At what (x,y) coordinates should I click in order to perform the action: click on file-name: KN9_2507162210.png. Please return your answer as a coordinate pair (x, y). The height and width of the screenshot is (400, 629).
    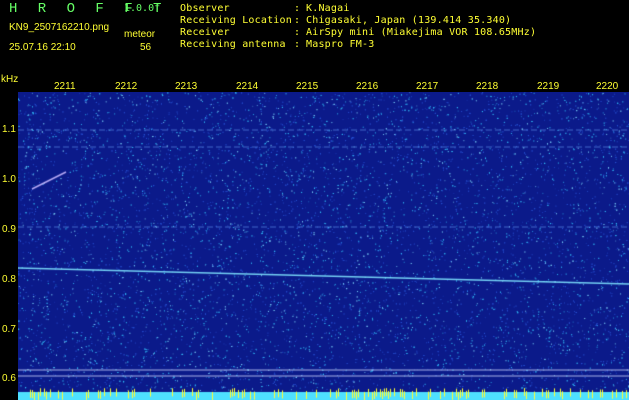
    Looking at the image, I should click on (59, 27).